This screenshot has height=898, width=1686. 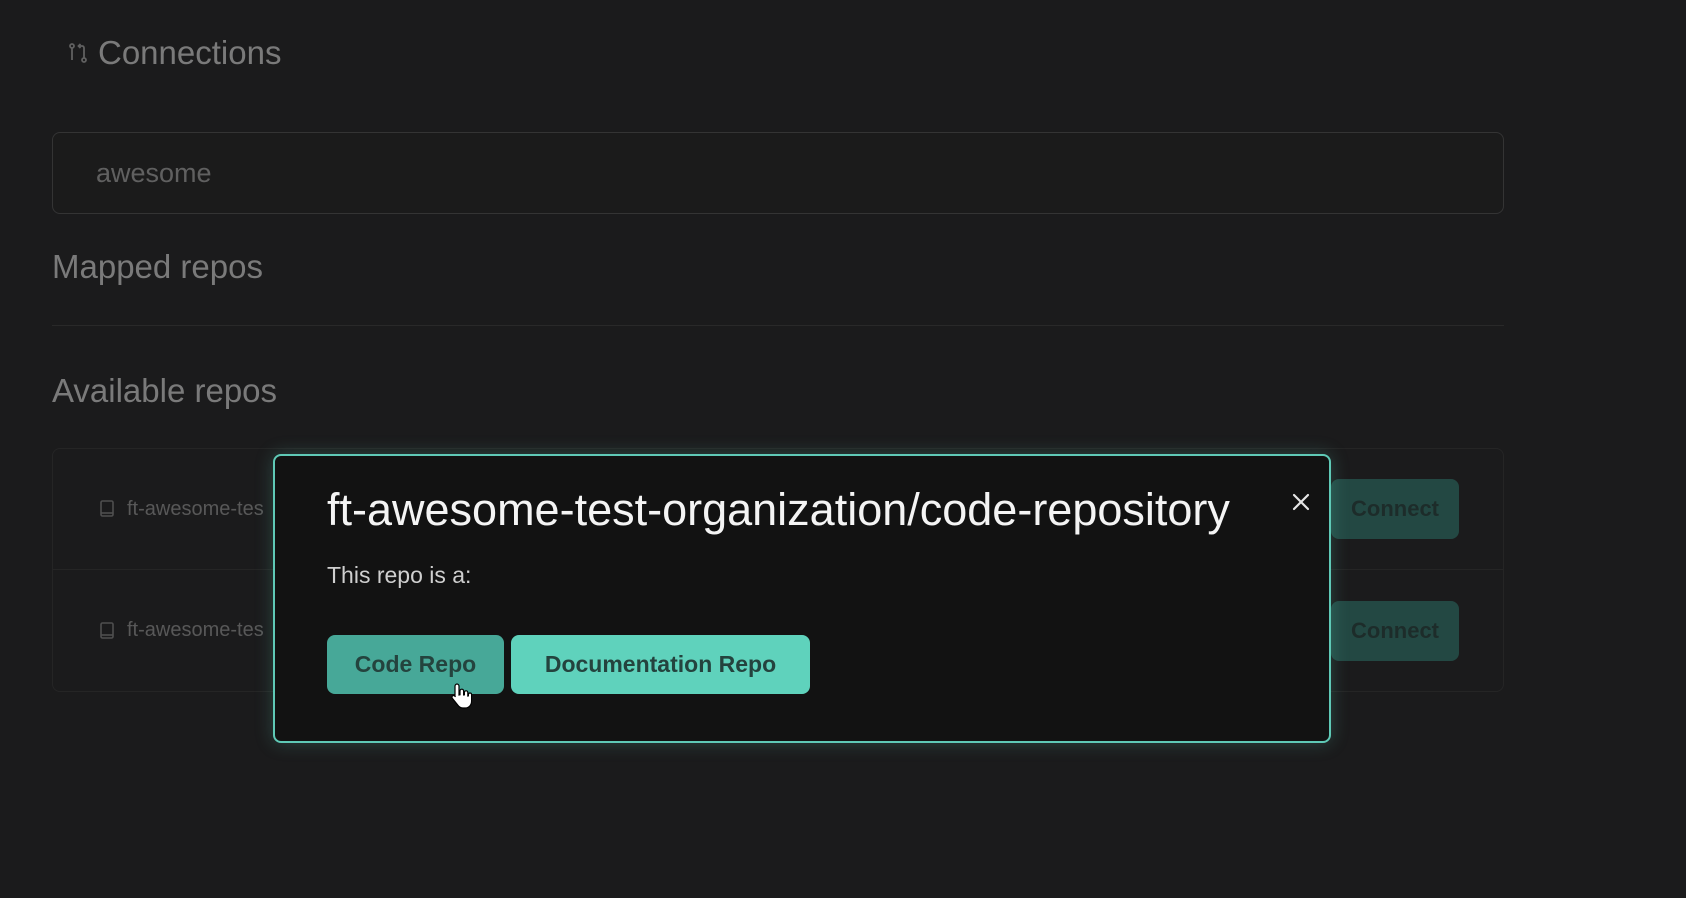 What do you see at coordinates (78, 53) in the screenshot?
I see `git-compare-icon` at bounding box center [78, 53].